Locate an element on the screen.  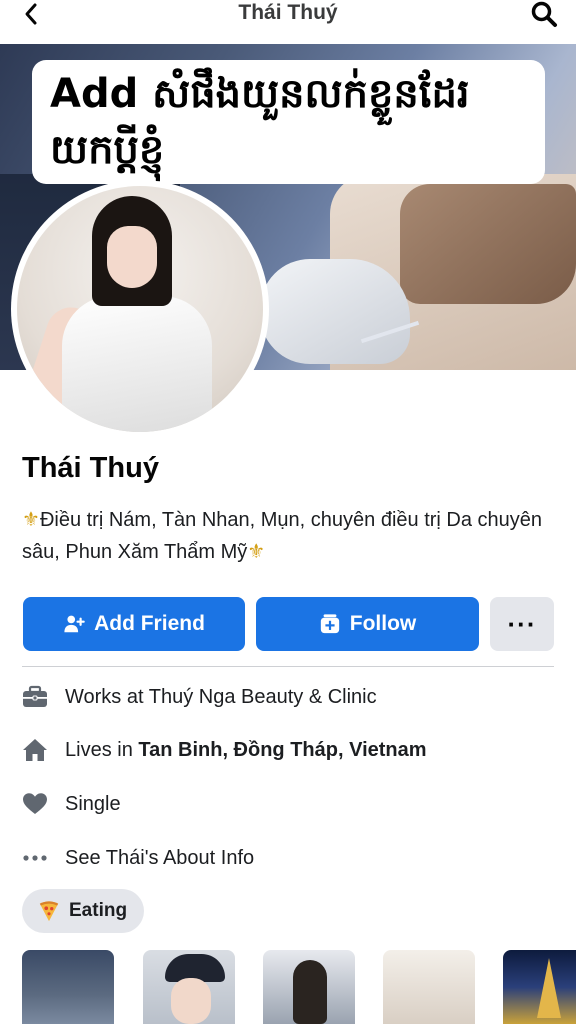
heart-icon is located at coordinates (35, 804).